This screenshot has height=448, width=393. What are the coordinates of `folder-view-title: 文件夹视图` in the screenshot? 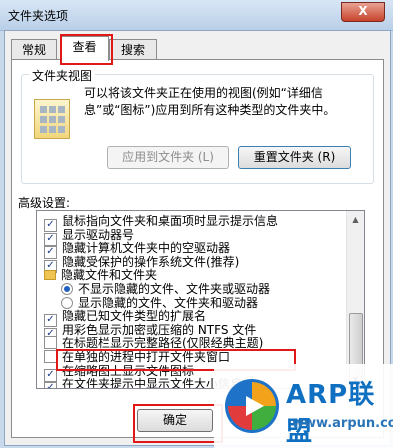 It's located at (62, 75).